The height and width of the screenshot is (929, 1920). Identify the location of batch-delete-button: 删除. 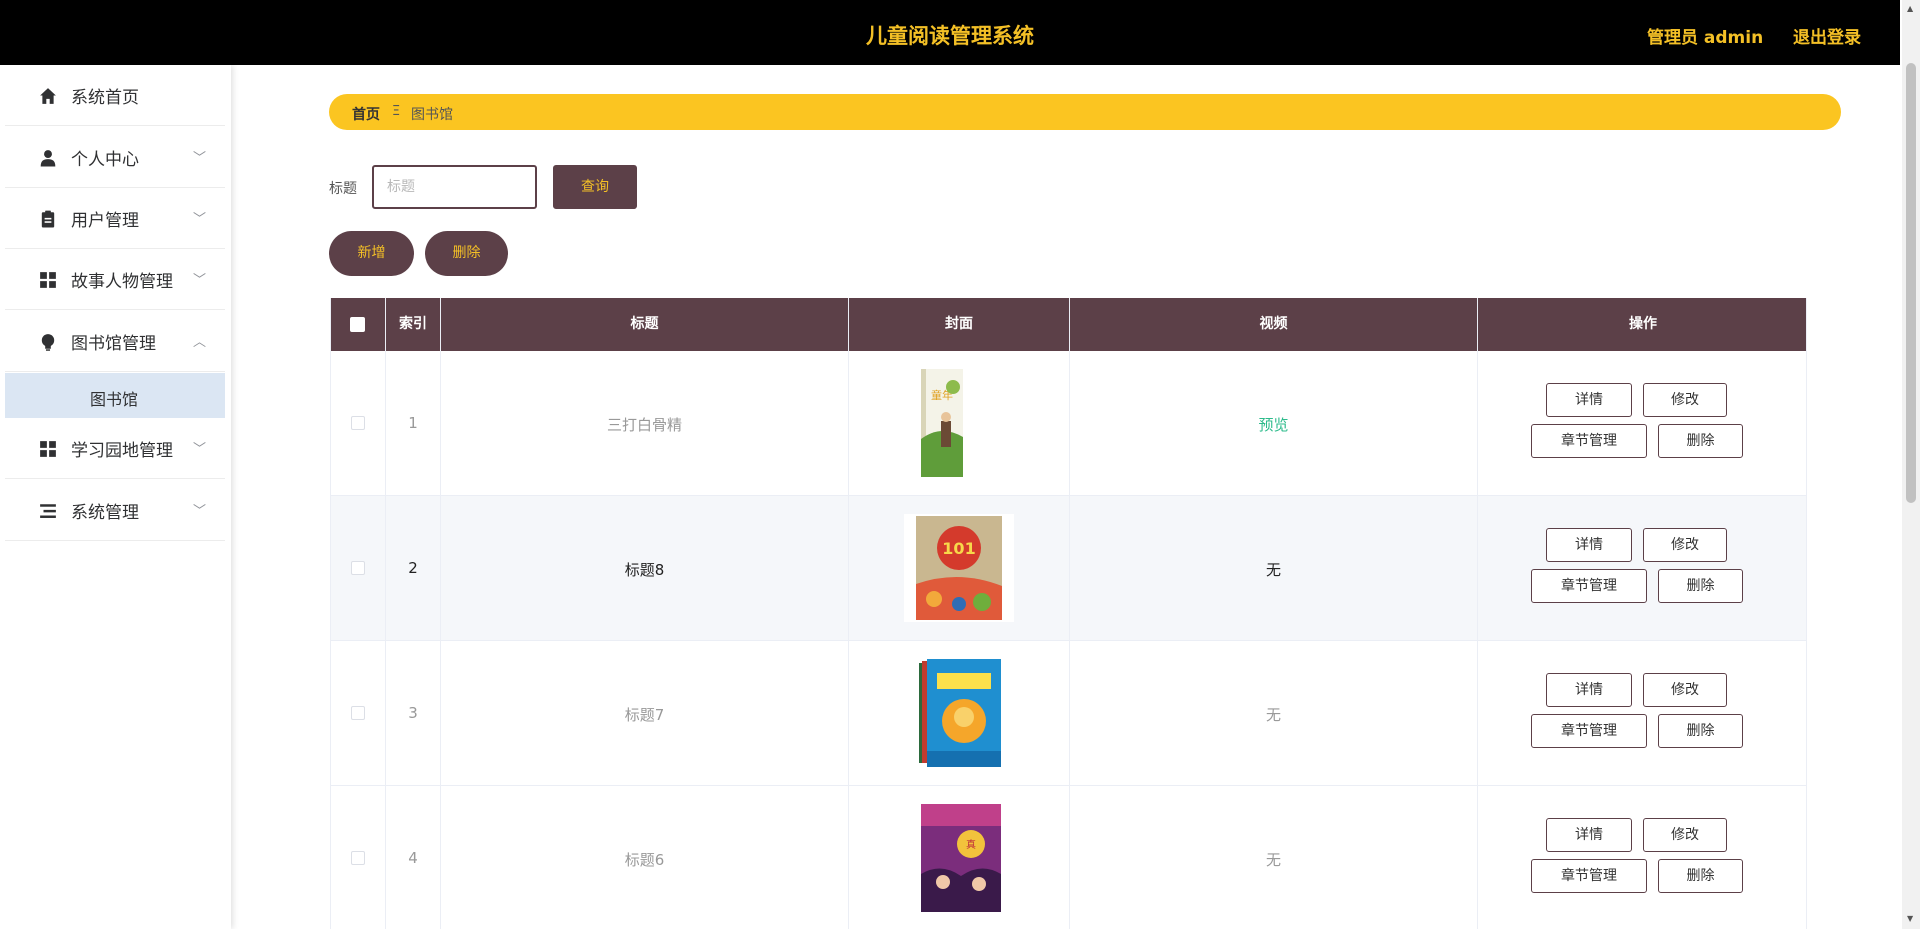
(466, 253).